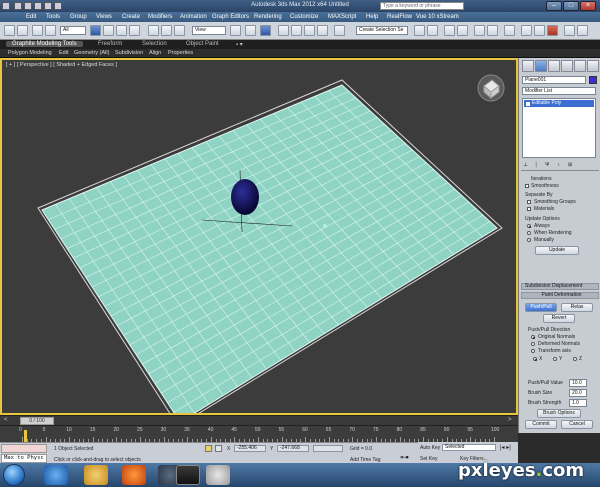 This screenshot has height=487, width=600. Describe the element at coordinates (259, 420) in the screenshot. I see `time-slider: 0 / 100 < >` at that location.